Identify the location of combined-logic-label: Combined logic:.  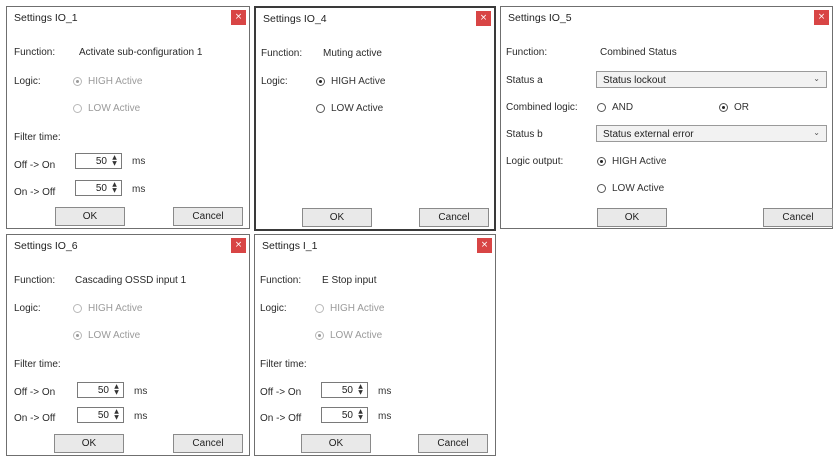
(542, 107).